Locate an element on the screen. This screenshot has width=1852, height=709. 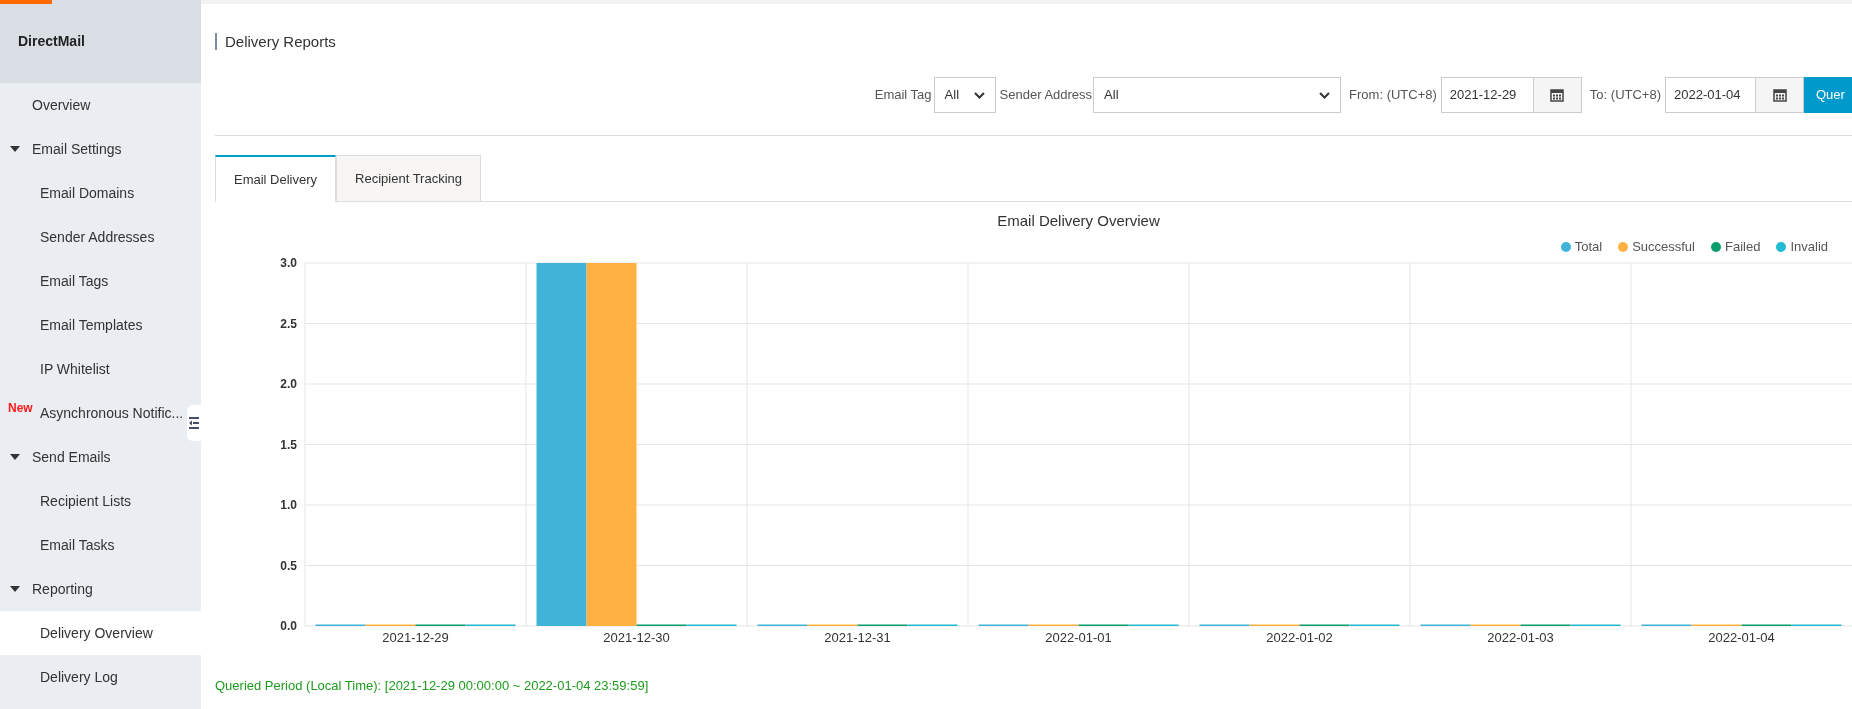
chart-title: Email Delivery Overview is located at coordinates (1078, 221).